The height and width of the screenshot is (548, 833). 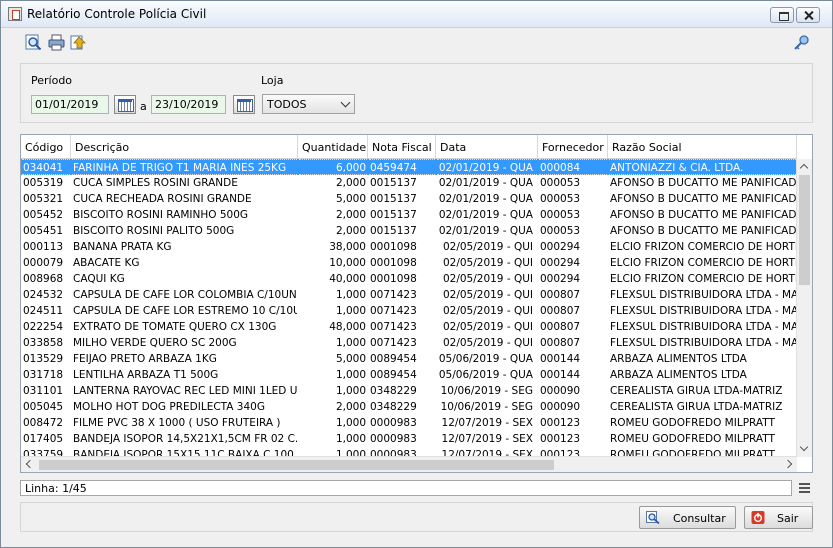 I want to click on column-header-fornecedor: Fornecedor, so click(x=573, y=147).